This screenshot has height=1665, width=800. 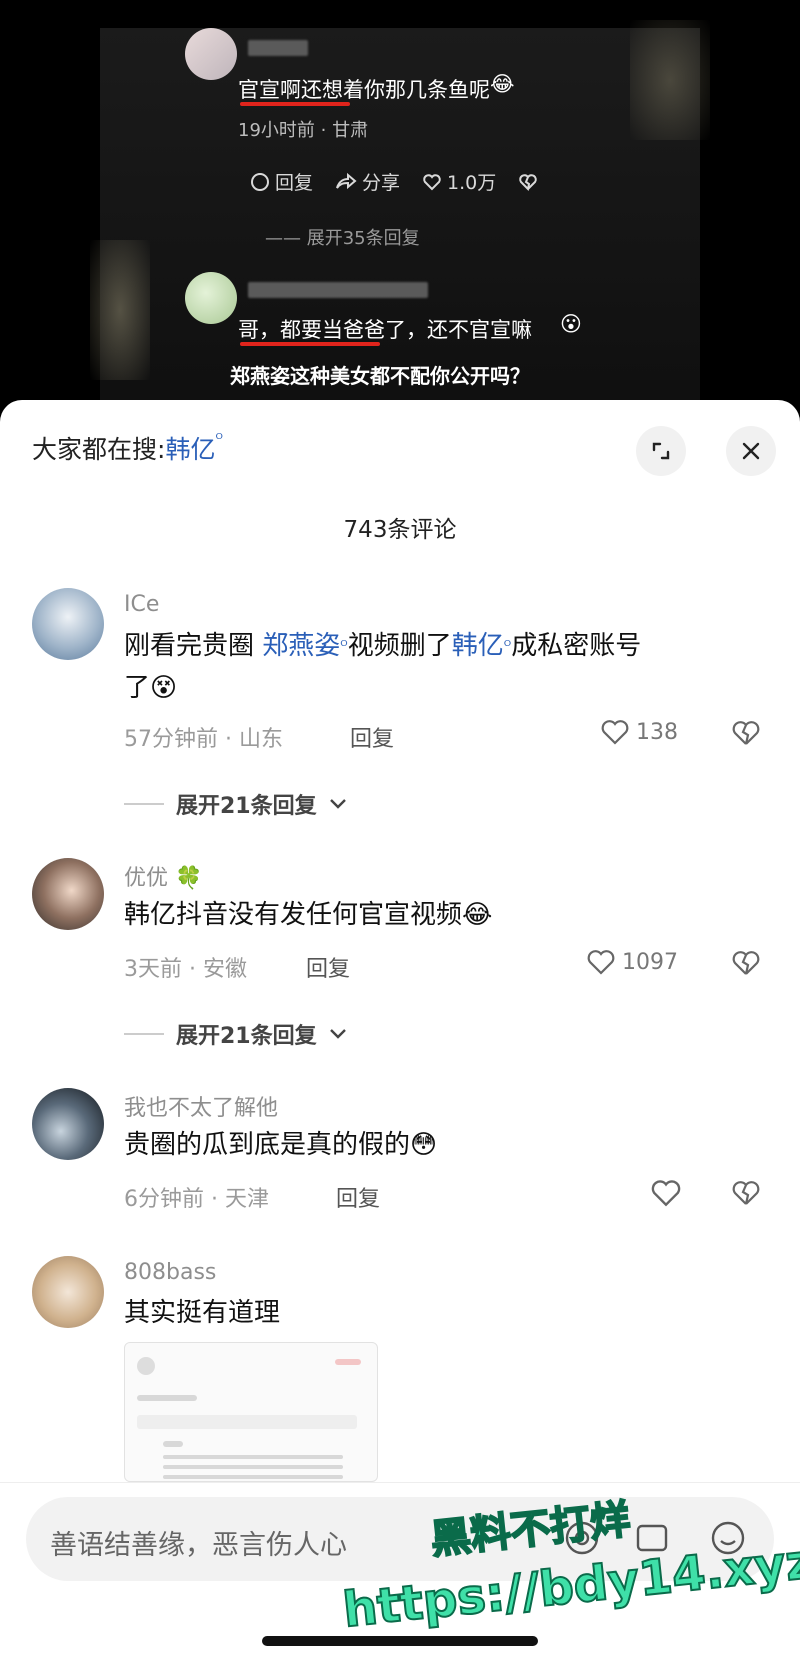 I want to click on comment-meta: 57分钟前 · 山东, so click(x=203, y=739).